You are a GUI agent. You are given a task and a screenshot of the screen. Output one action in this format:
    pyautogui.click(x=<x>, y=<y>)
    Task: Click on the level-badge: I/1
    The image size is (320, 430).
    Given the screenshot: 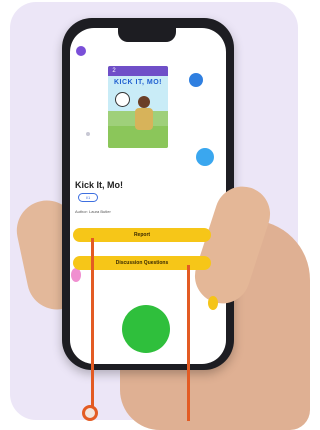 What is the action you would take?
    pyautogui.click(x=88, y=197)
    